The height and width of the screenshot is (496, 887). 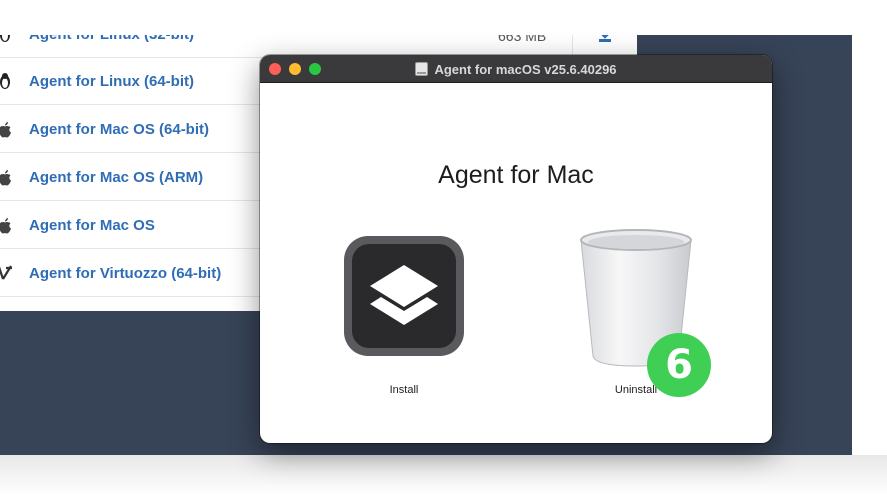 I want to click on window-titlebar: Agent for macOS v25.6.40296, so click(x=516, y=69).